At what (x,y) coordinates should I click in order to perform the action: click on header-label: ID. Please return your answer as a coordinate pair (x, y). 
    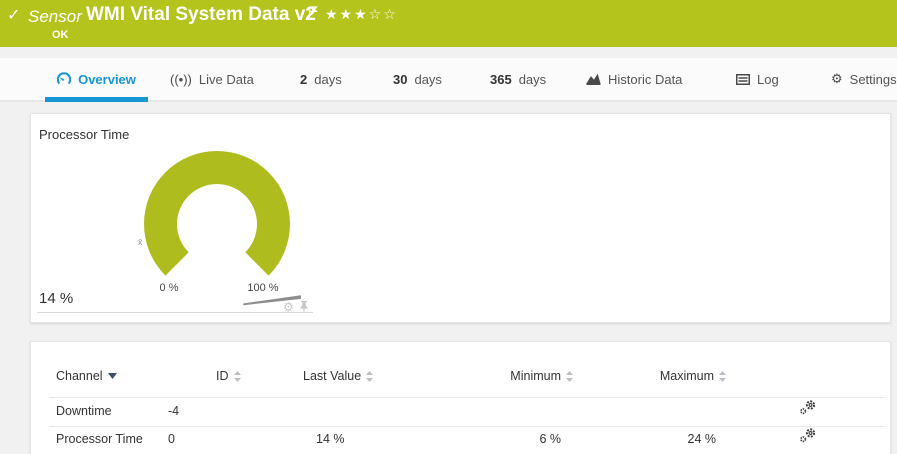
    Looking at the image, I should click on (222, 376).